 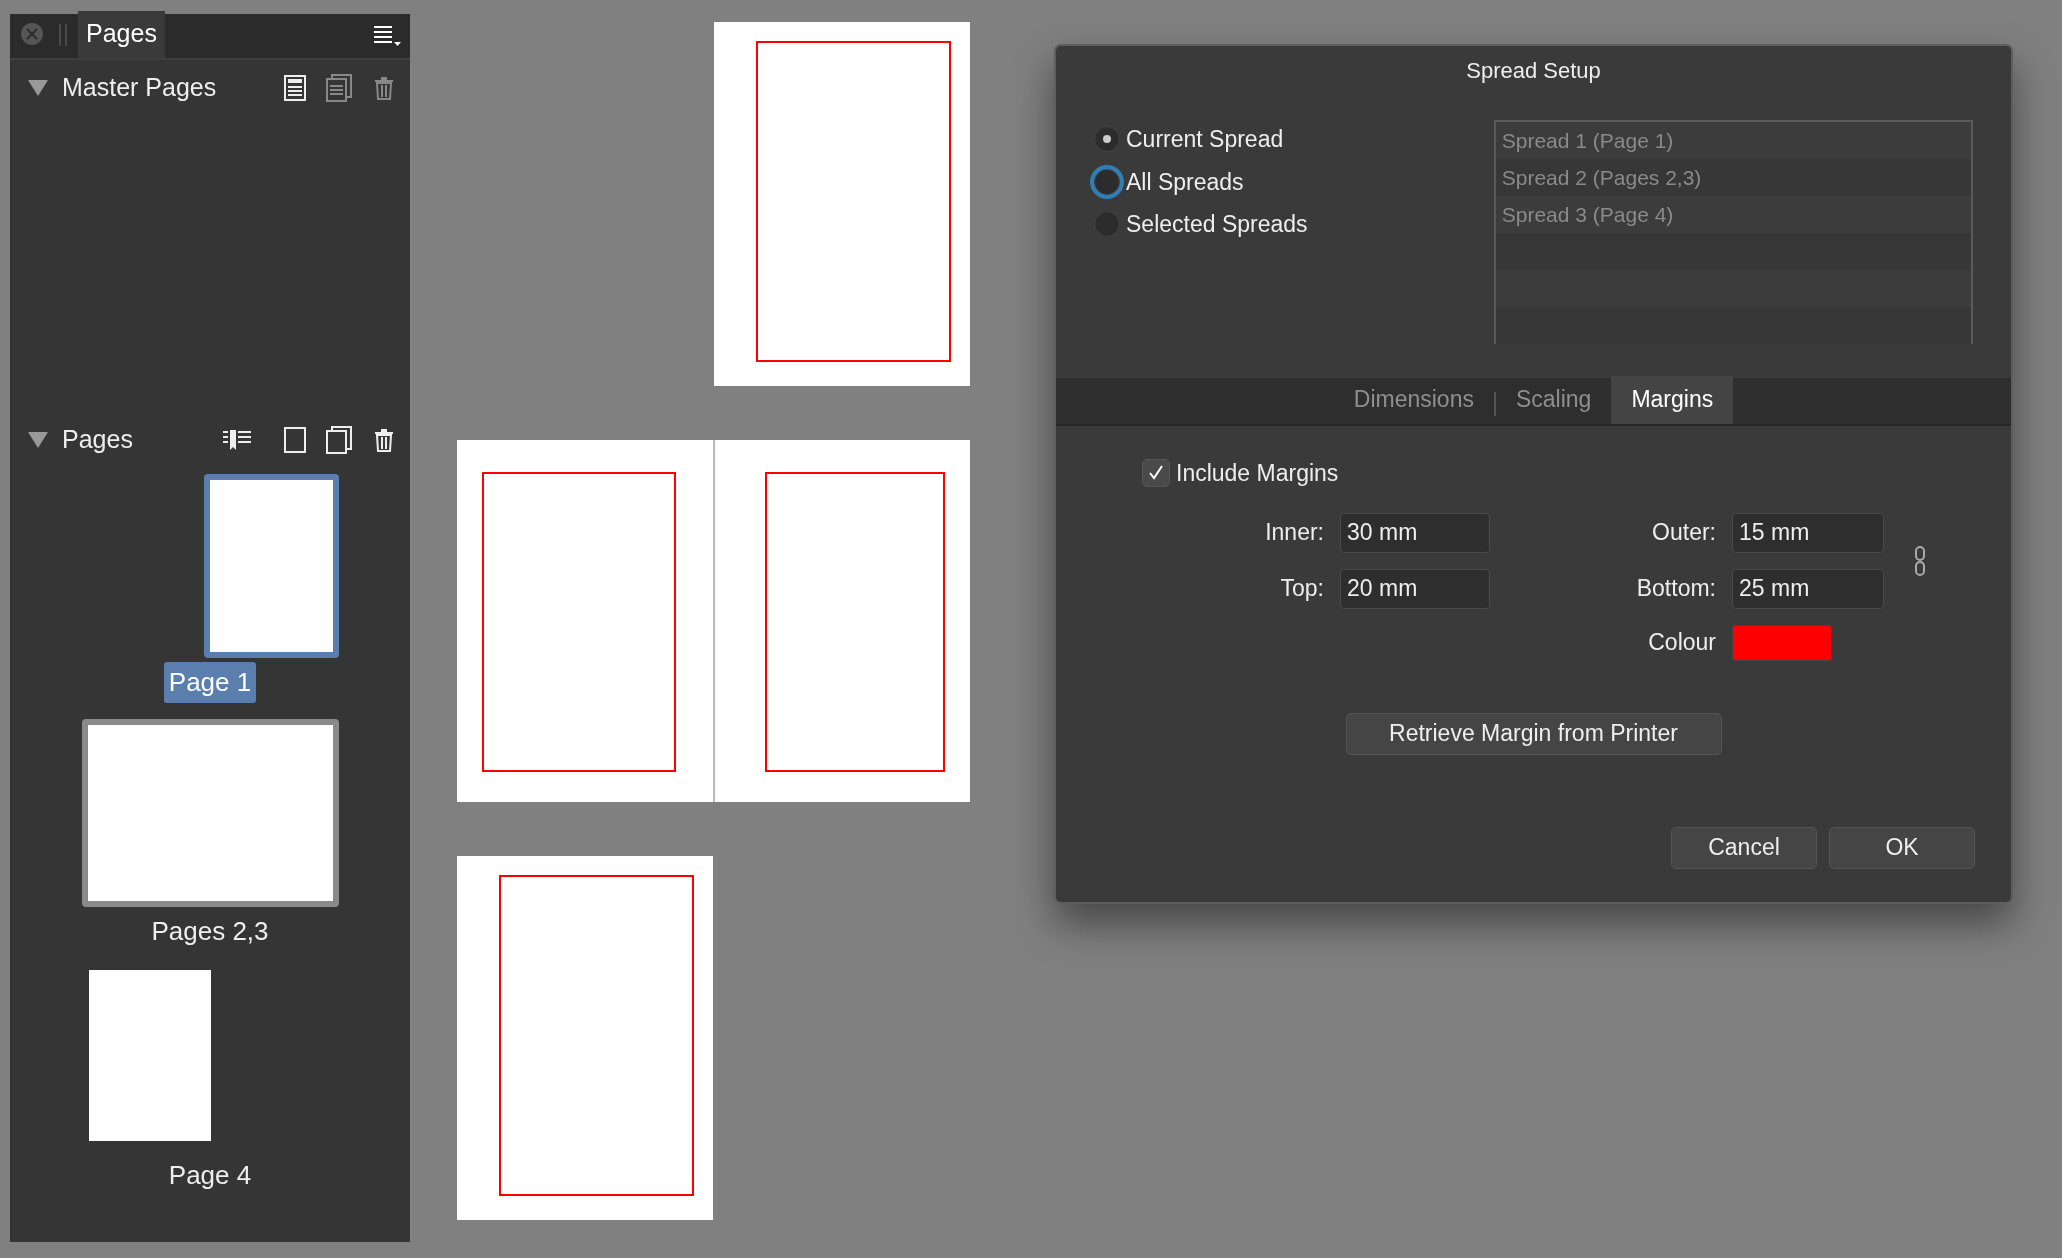 What do you see at coordinates (1782, 642) in the screenshot?
I see `colour-swatch` at bounding box center [1782, 642].